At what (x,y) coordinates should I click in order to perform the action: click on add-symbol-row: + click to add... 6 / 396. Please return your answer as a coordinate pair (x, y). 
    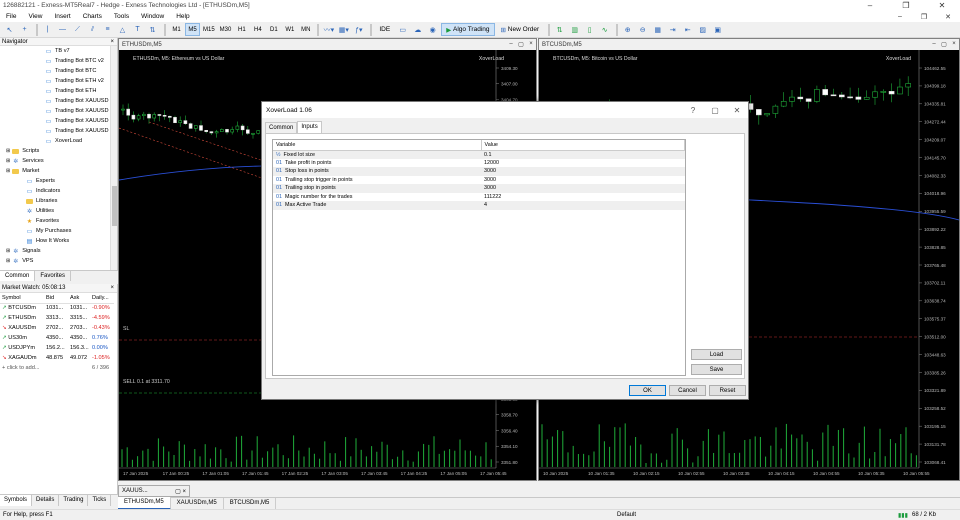
    Looking at the image, I should click on (57, 368).